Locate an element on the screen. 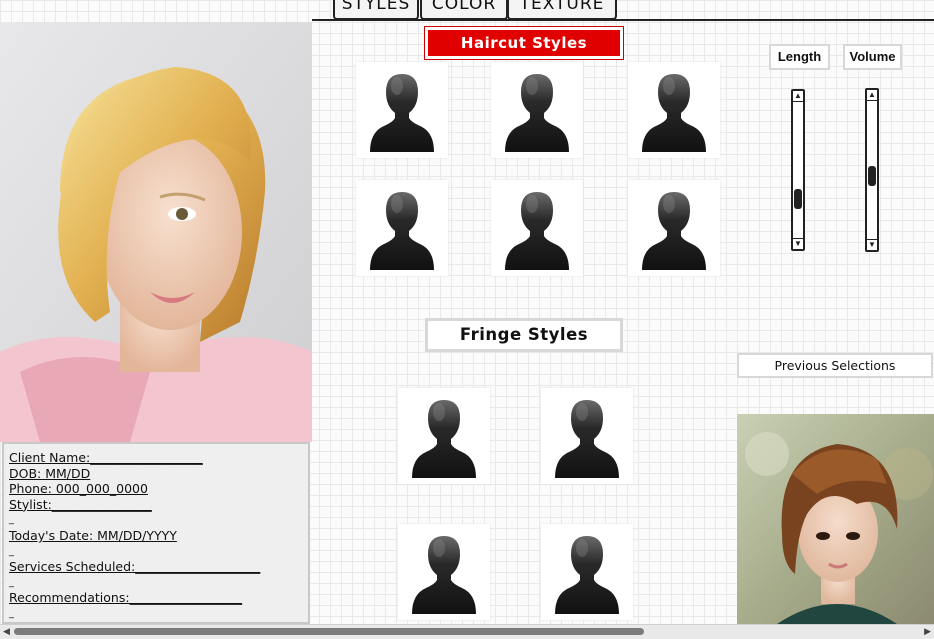 Image resolution: width=934 pixels, height=639 pixels. haircut-styles-header: Haircut Styles is located at coordinates (524, 43).